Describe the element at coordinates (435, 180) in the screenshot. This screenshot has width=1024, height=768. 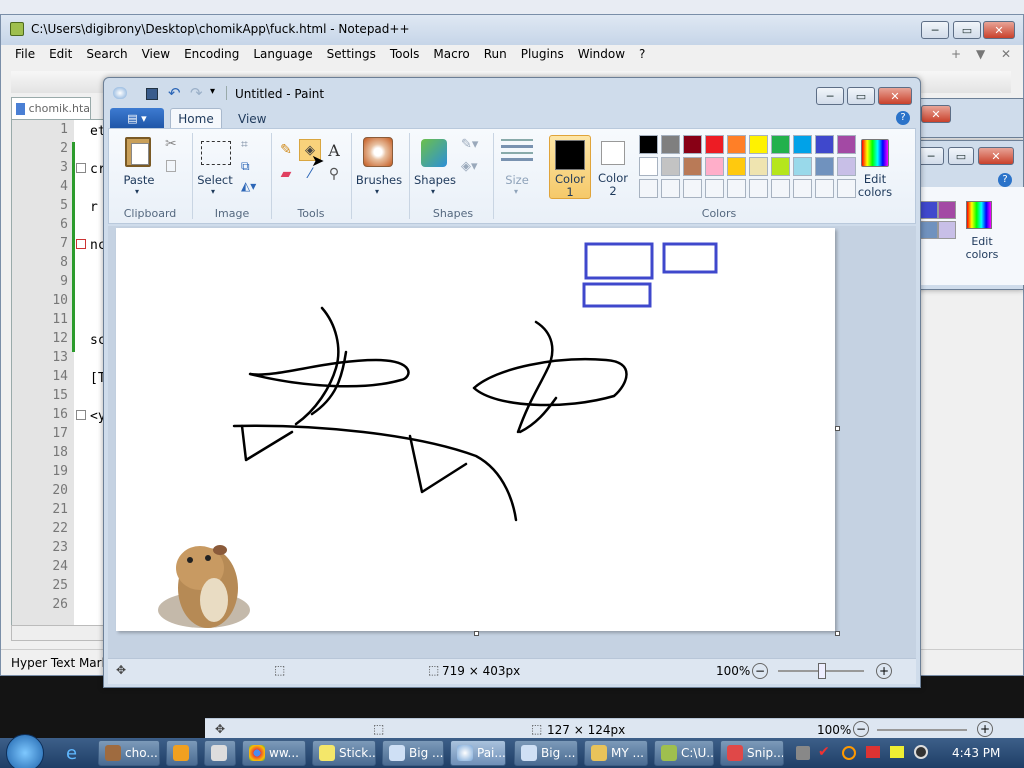
I see `shapes-button: Shapes` at that location.